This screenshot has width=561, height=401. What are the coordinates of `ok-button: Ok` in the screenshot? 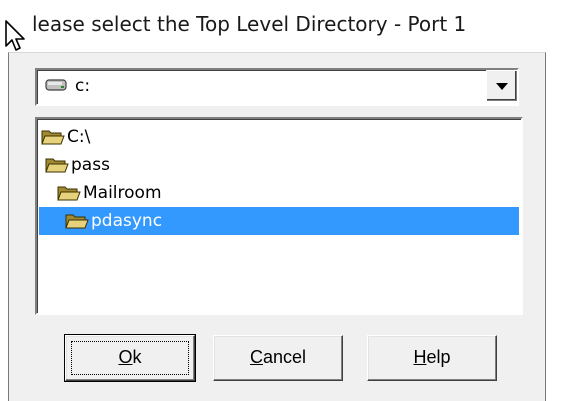 It's located at (130, 358).